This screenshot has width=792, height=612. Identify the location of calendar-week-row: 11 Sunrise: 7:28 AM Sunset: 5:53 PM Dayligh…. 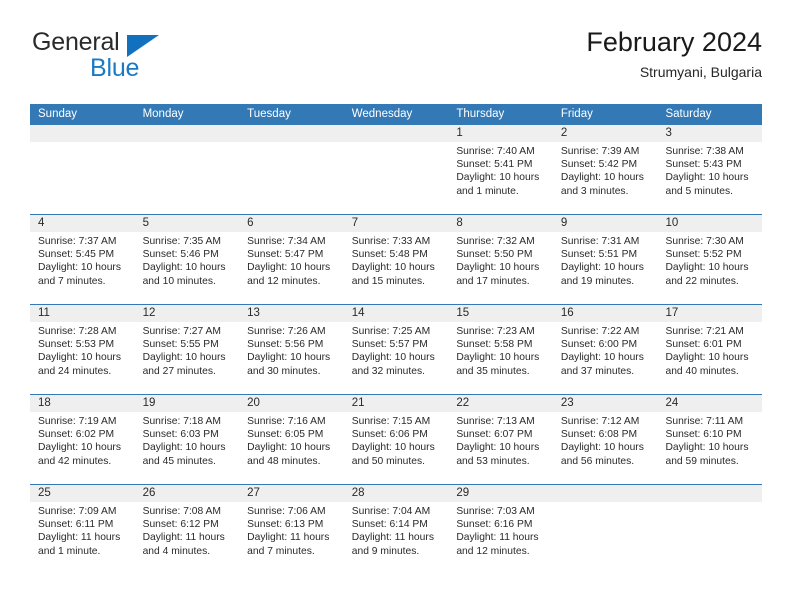
(396, 349).